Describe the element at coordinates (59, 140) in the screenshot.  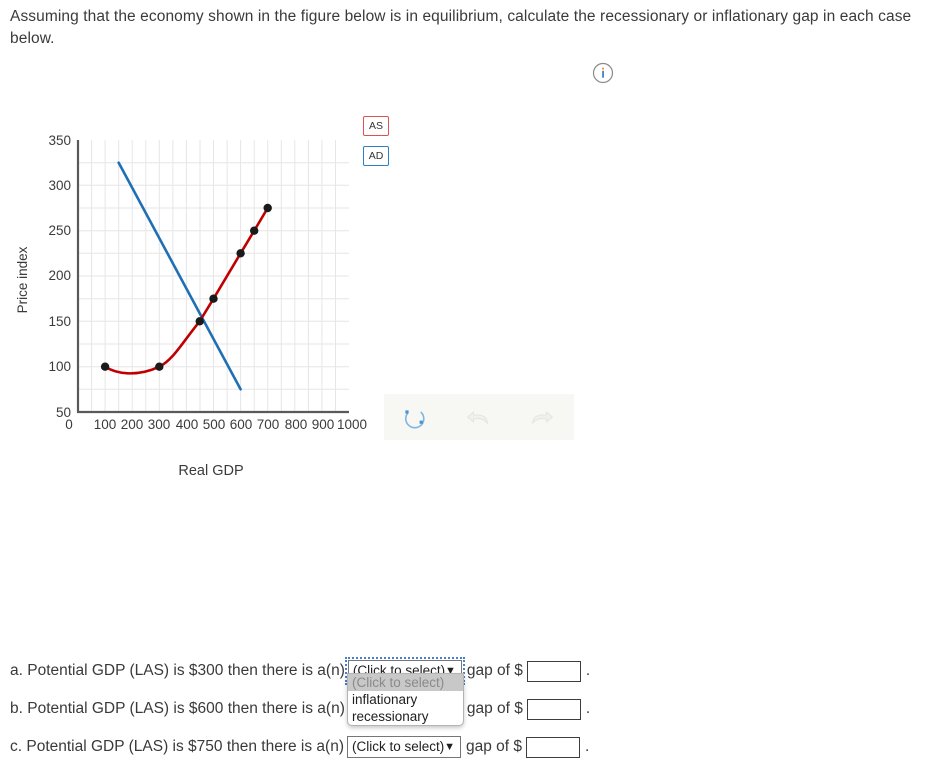
I see `svg-text: 350` at that location.